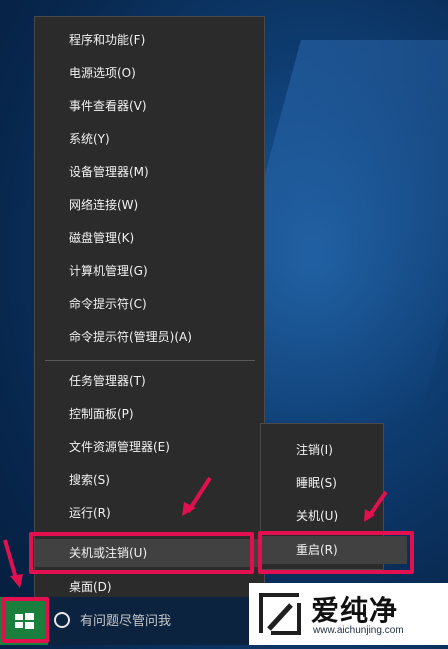 The width and height of the screenshot is (448, 649). I want to click on watermark: 爱纯净 www.aichunjing.com, so click(348, 614).